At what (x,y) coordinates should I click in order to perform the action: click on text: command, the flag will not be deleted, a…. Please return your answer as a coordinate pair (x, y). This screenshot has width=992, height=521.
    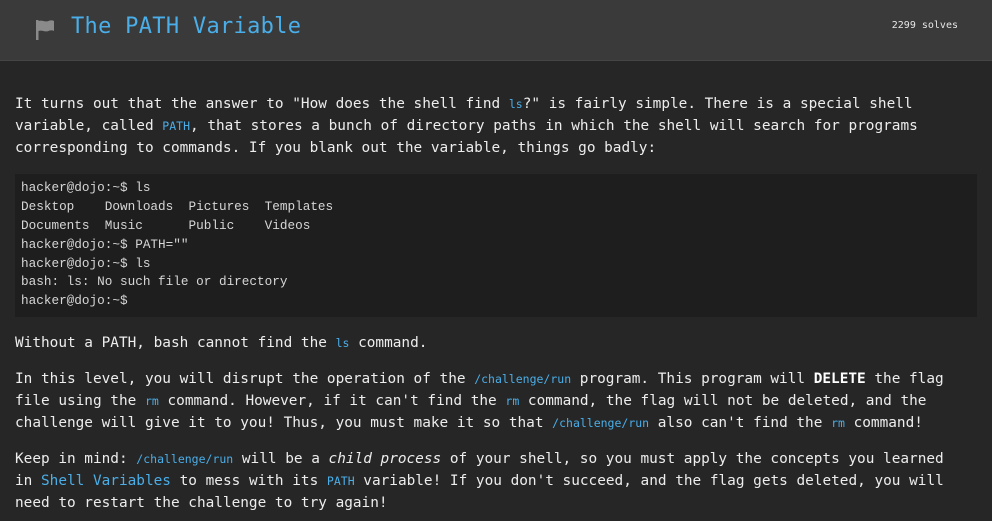
    Looking at the image, I should click on (723, 401).